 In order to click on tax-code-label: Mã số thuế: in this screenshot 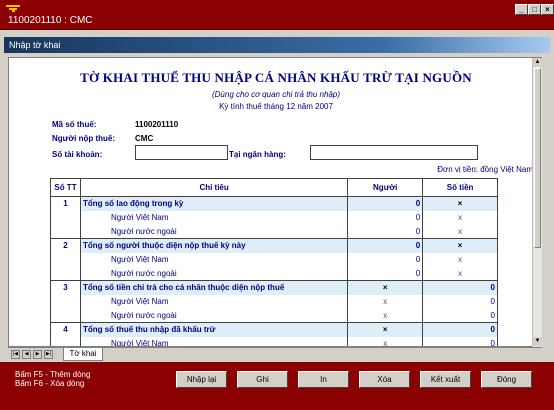, I will do `click(74, 124)`.